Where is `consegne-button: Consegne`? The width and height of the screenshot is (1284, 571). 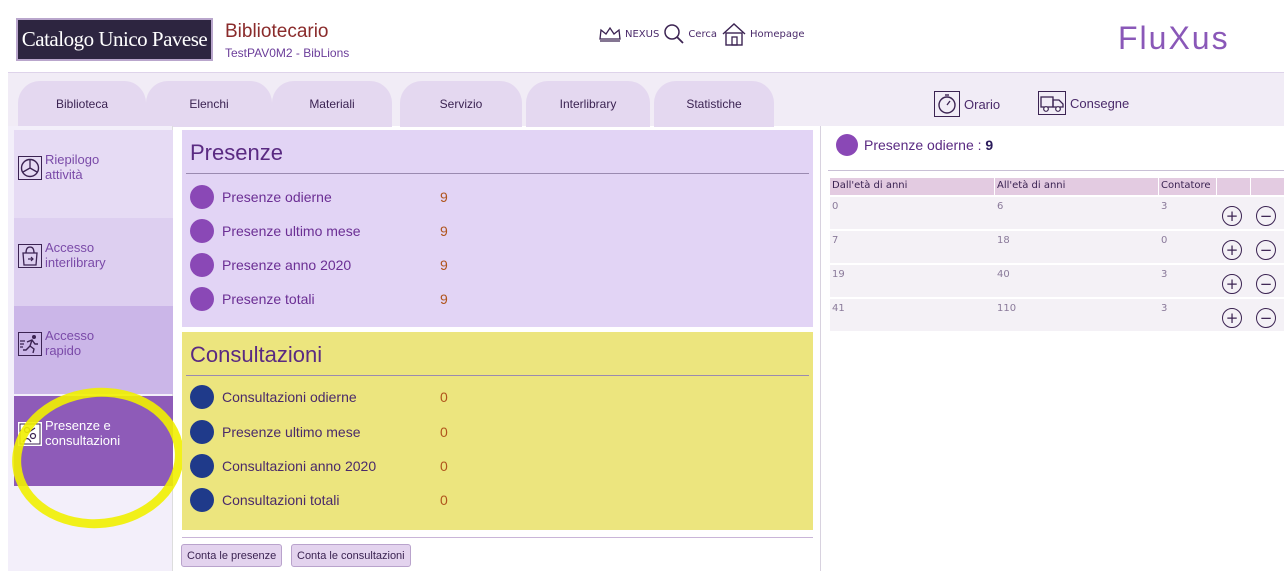
consegne-button: Consegne is located at coordinates (1083, 103).